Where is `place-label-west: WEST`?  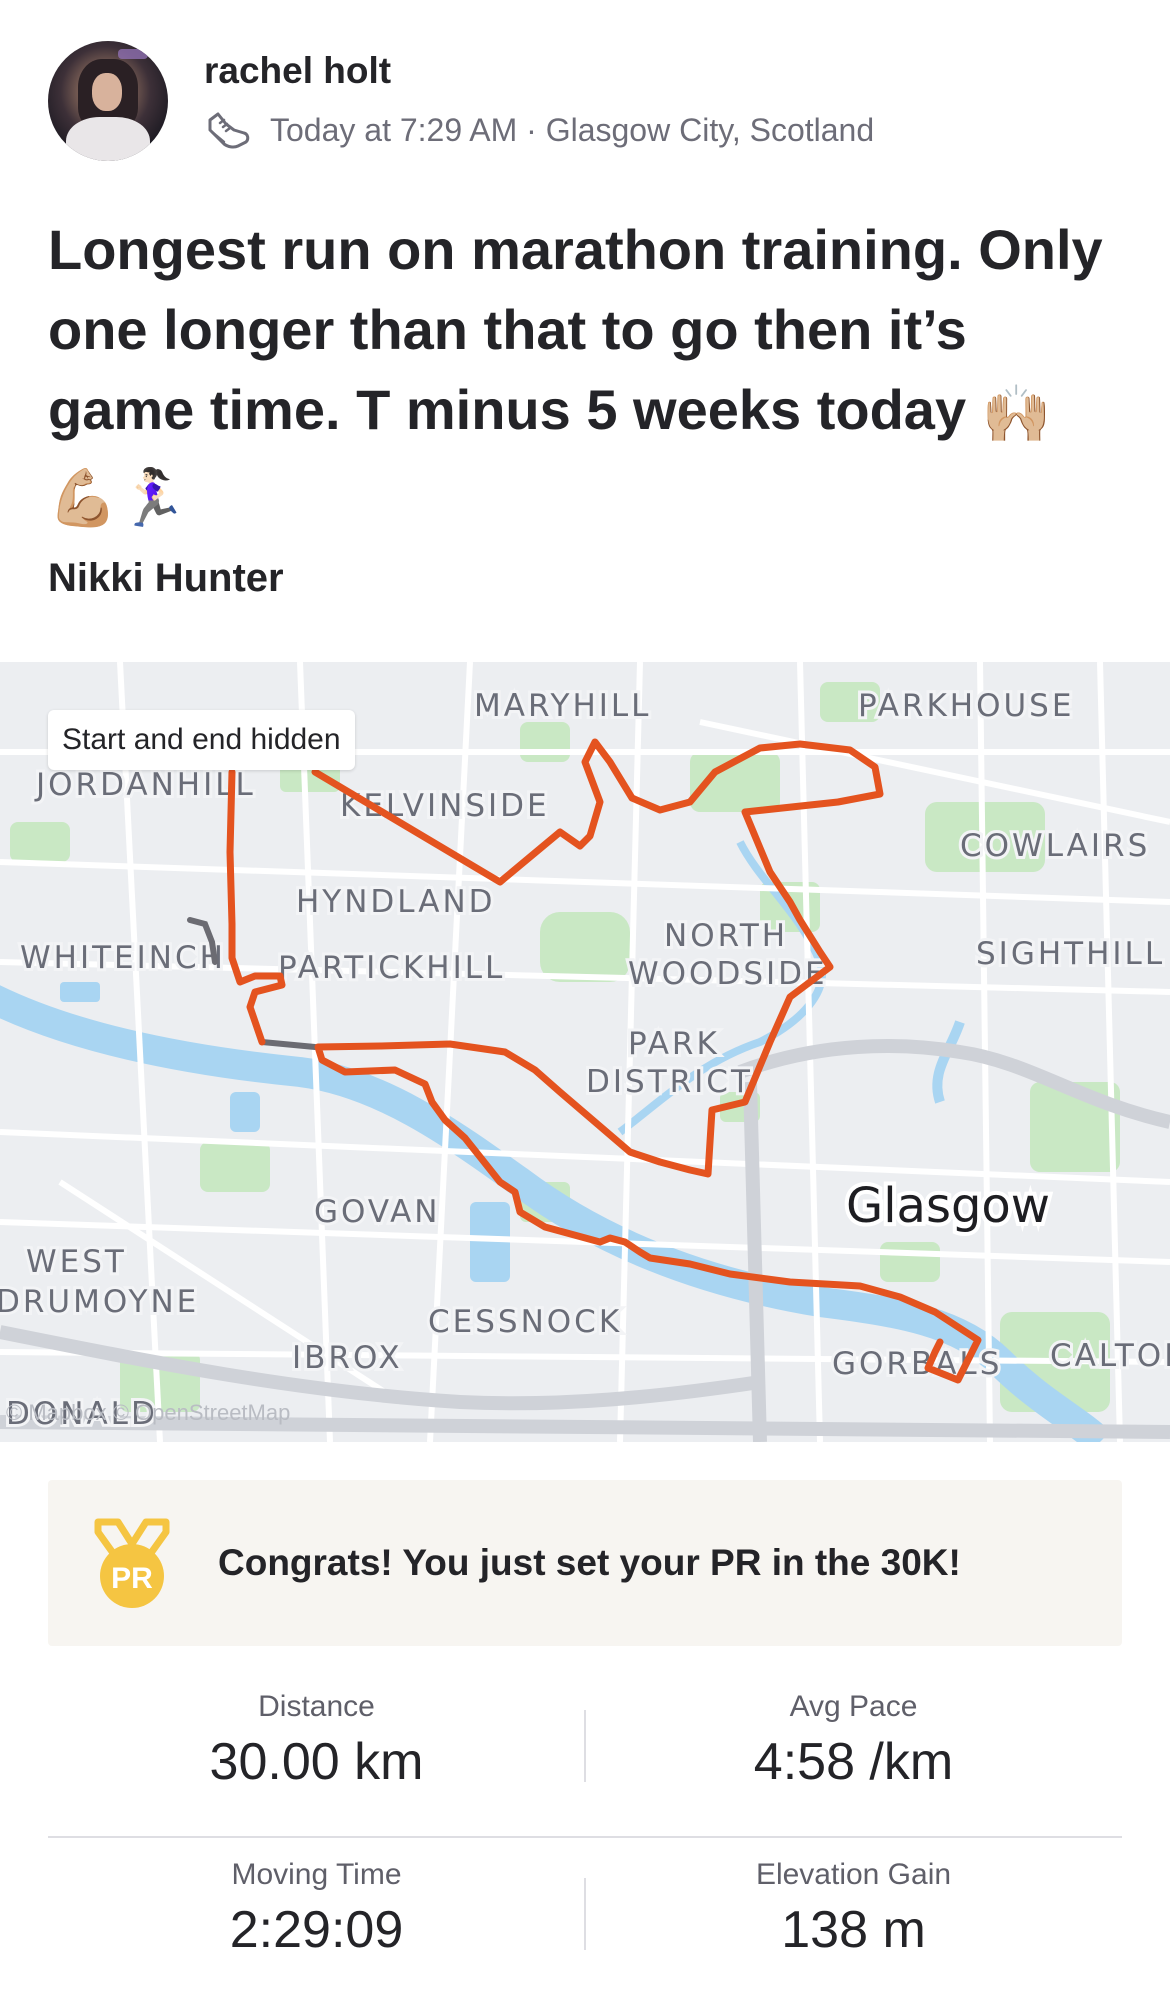
place-label-west: WEST is located at coordinates (76, 1262).